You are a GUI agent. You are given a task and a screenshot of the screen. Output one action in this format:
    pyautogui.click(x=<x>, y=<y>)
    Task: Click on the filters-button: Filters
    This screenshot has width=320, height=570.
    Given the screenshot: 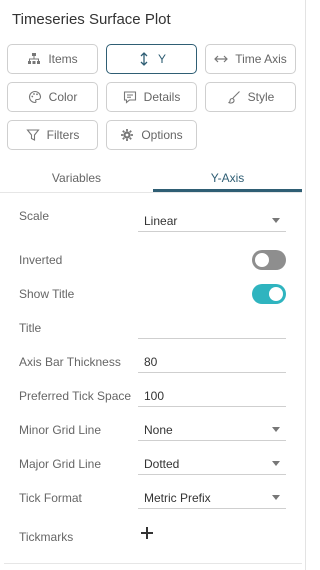 What is the action you would take?
    pyautogui.click(x=52, y=135)
    